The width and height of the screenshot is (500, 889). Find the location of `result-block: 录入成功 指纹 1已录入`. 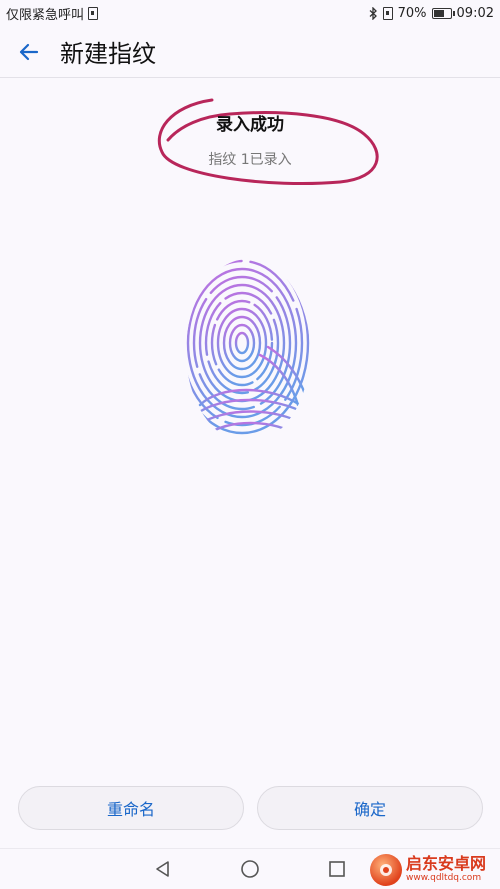

result-block: 录入成功 指纹 1已录入 is located at coordinates (250, 139).